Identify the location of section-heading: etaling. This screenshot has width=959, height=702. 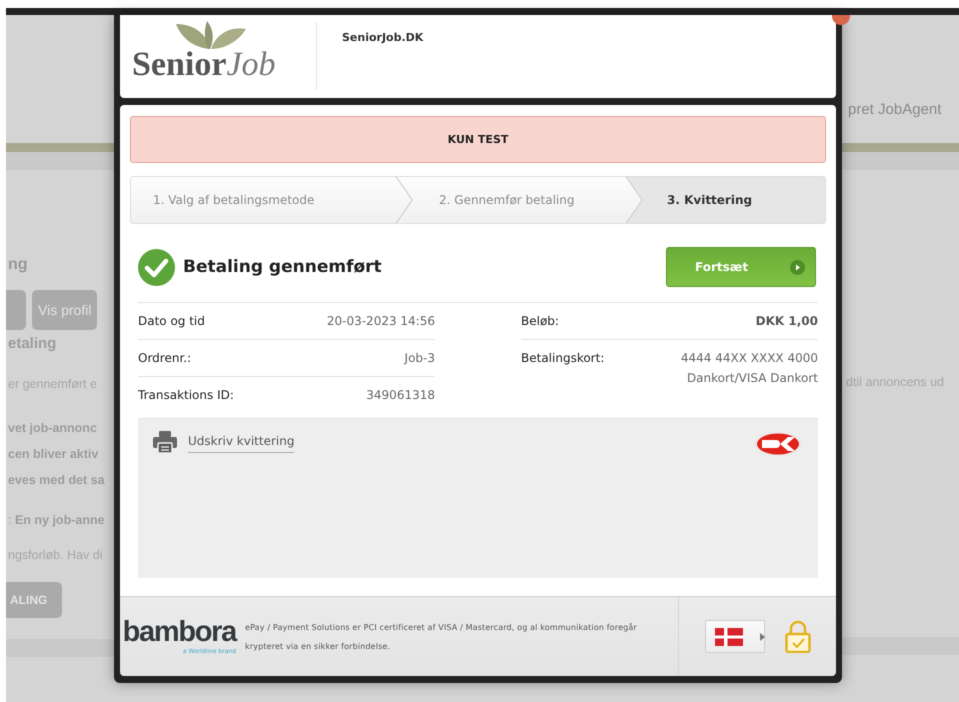
(33, 344).